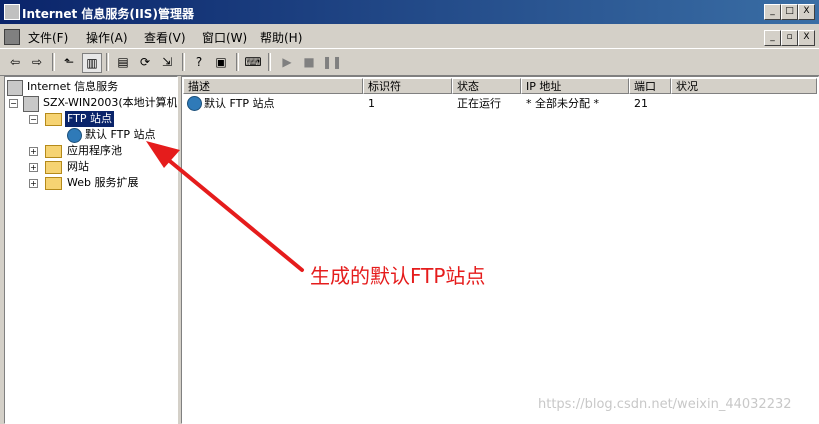 This screenshot has height=424, width=819. What do you see at coordinates (69, 62) in the screenshot?
I see `up-folder-icon: ⬑` at bounding box center [69, 62].